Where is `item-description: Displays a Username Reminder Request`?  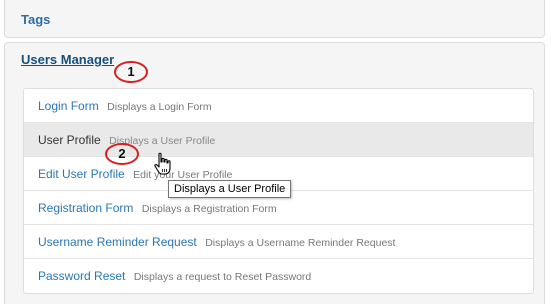
item-description: Displays a Username Reminder Request is located at coordinates (300, 243).